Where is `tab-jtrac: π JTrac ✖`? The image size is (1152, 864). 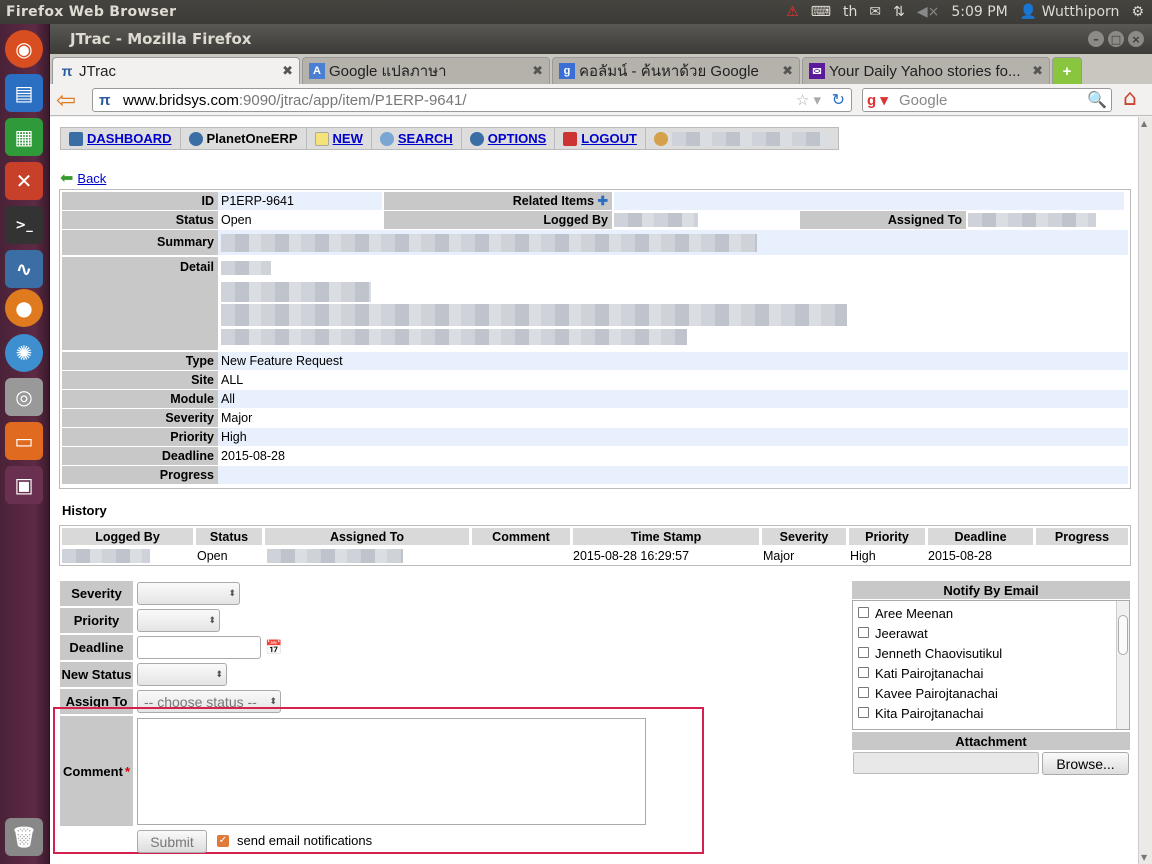 tab-jtrac: π JTrac ✖ is located at coordinates (176, 70).